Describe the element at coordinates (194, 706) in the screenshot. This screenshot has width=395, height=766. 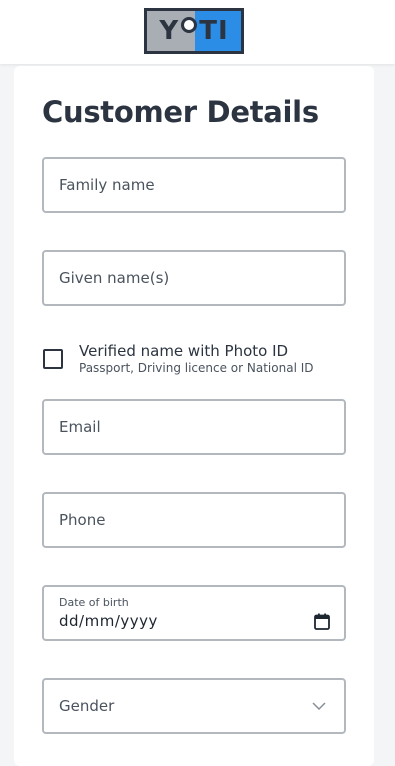
I see `gender-select: Gender` at that location.